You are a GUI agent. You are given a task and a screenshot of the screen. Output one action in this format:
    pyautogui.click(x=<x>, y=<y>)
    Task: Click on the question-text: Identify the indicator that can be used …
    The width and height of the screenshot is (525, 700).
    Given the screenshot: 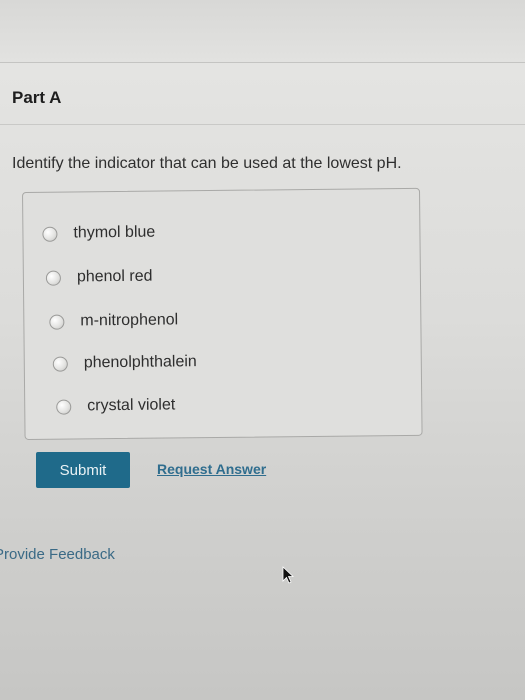 What is the action you would take?
    pyautogui.click(x=207, y=163)
    